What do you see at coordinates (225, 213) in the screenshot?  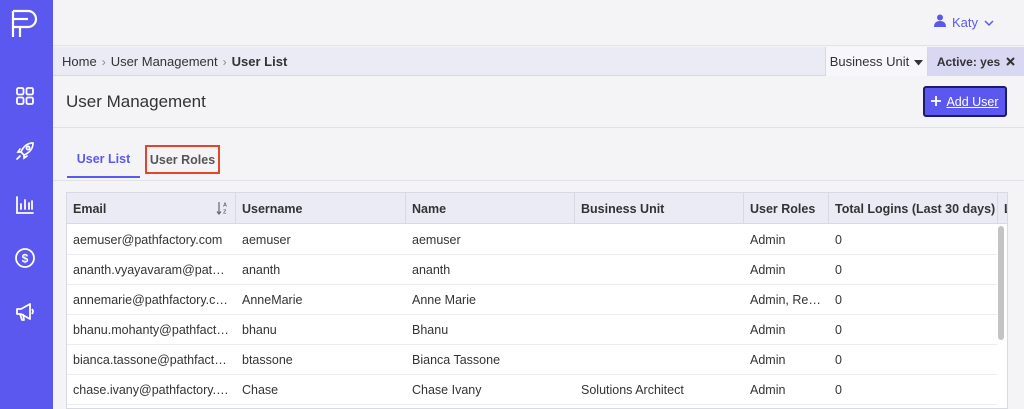 I see `svg-text: Z` at bounding box center [225, 213].